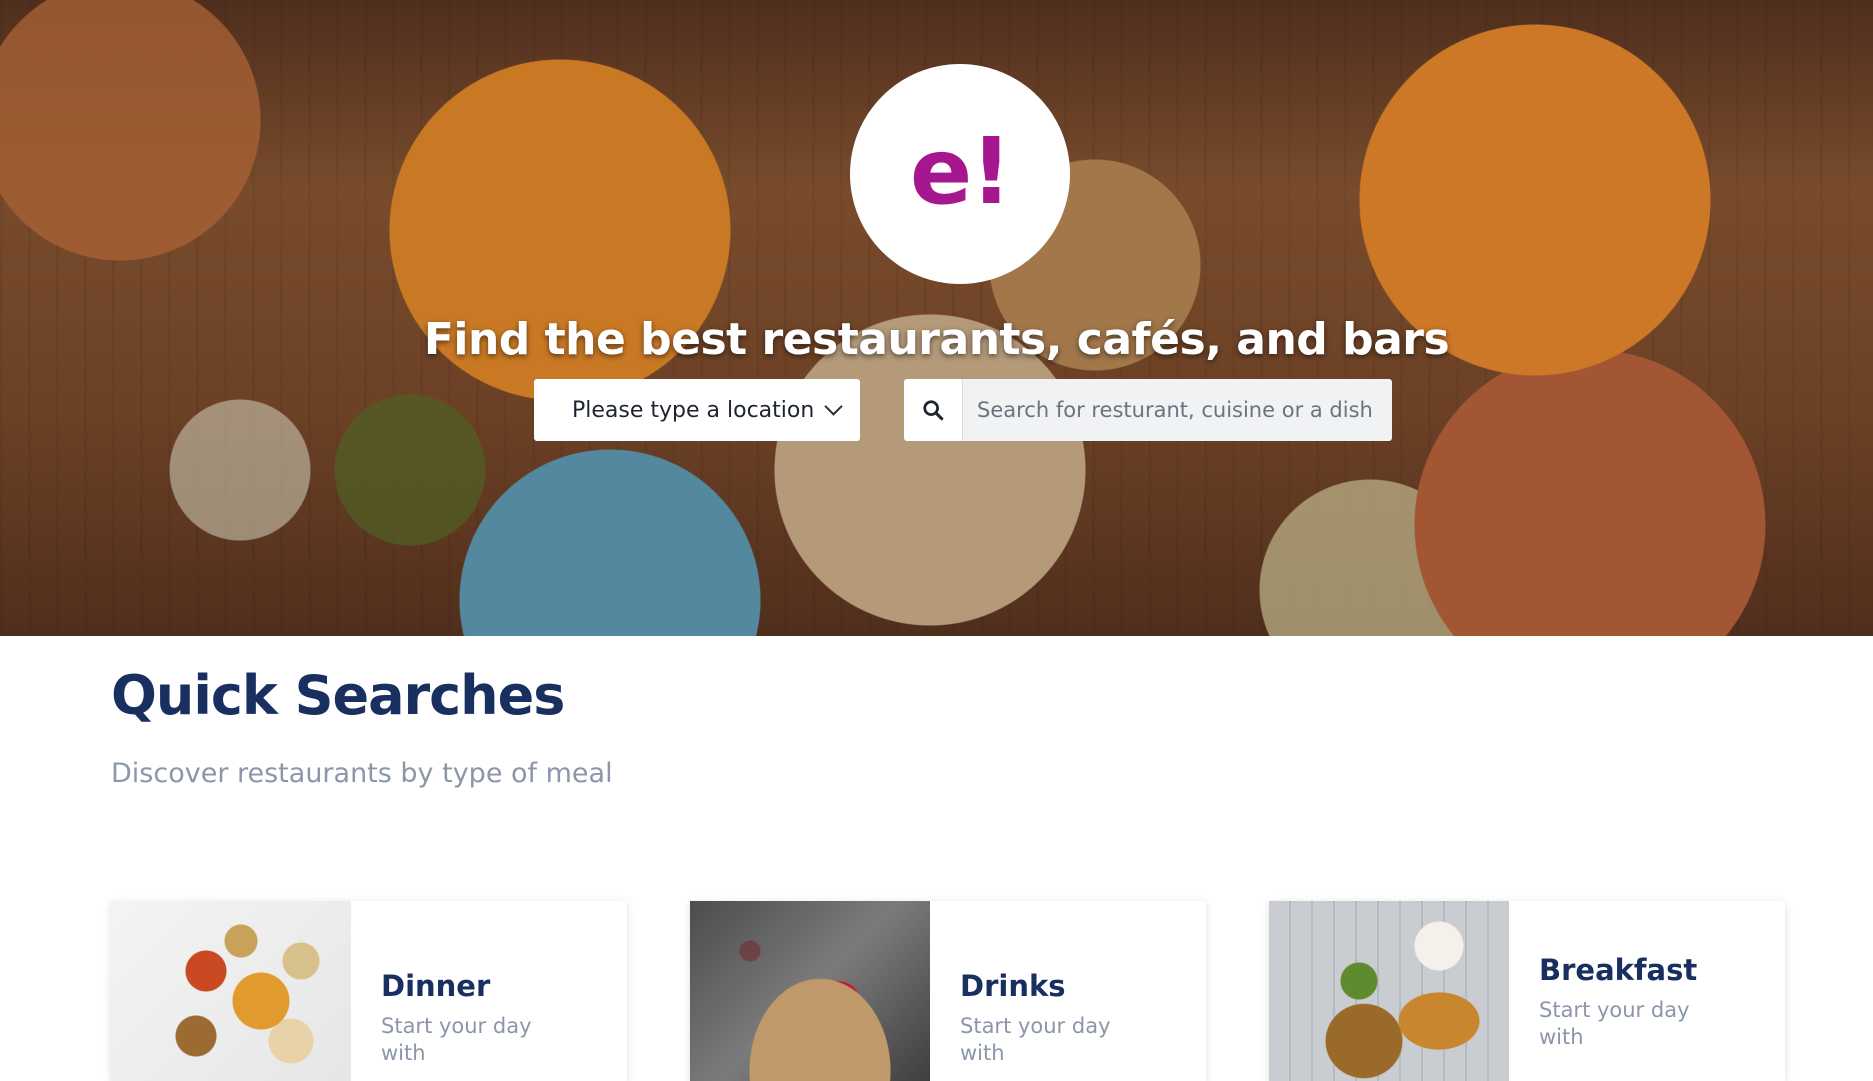  I want to click on card-breakfast: Breakfast Start your day with, so click(1527, 991).